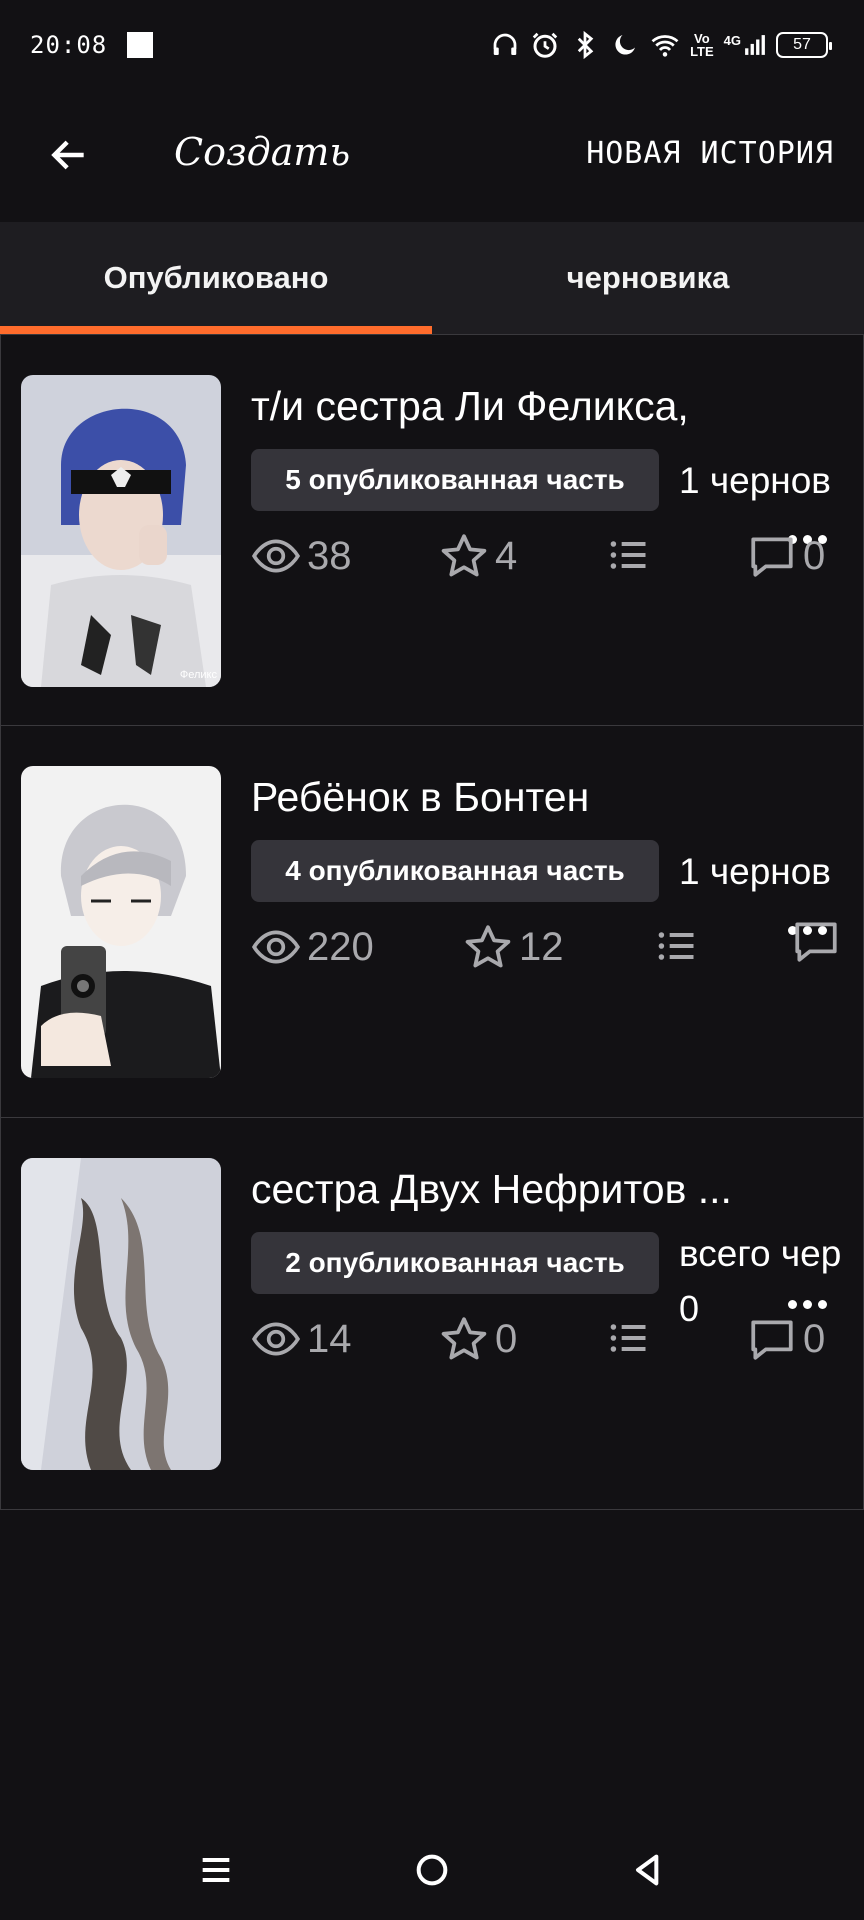 The width and height of the screenshot is (864, 1920). I want to click on cover-caption: Феликс, so click(198, 675).